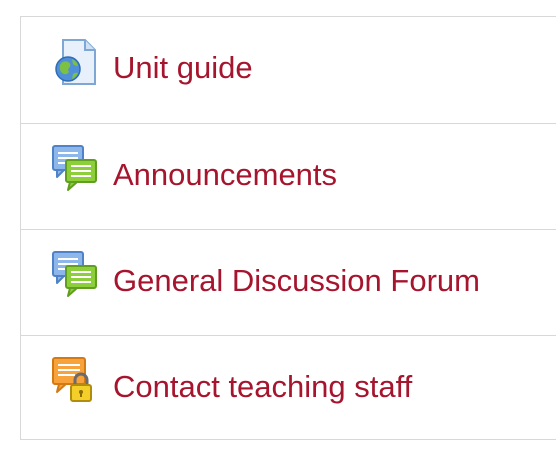 The width and height of the screenshot is (556, 456). Describe the element at coordinates (75, 380) in the screenshot. I see `locked-forum-icon` at that location.